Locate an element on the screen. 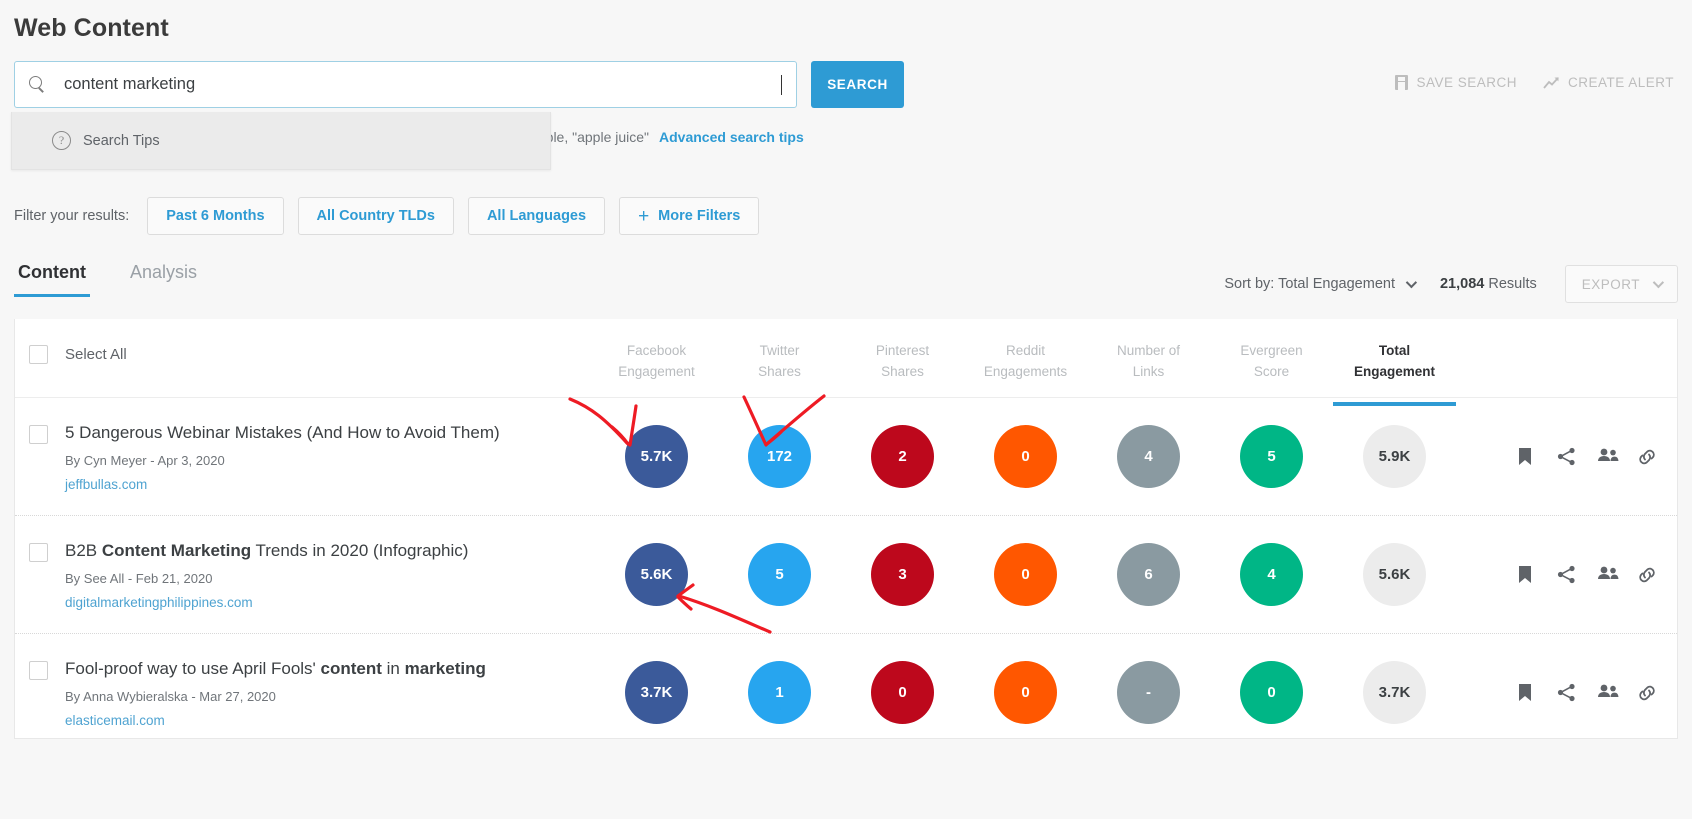 Image resolution: width=1692 pixels, height=819 pixels. metric-circle-links: 4 is located at coordinates (1148, 456).